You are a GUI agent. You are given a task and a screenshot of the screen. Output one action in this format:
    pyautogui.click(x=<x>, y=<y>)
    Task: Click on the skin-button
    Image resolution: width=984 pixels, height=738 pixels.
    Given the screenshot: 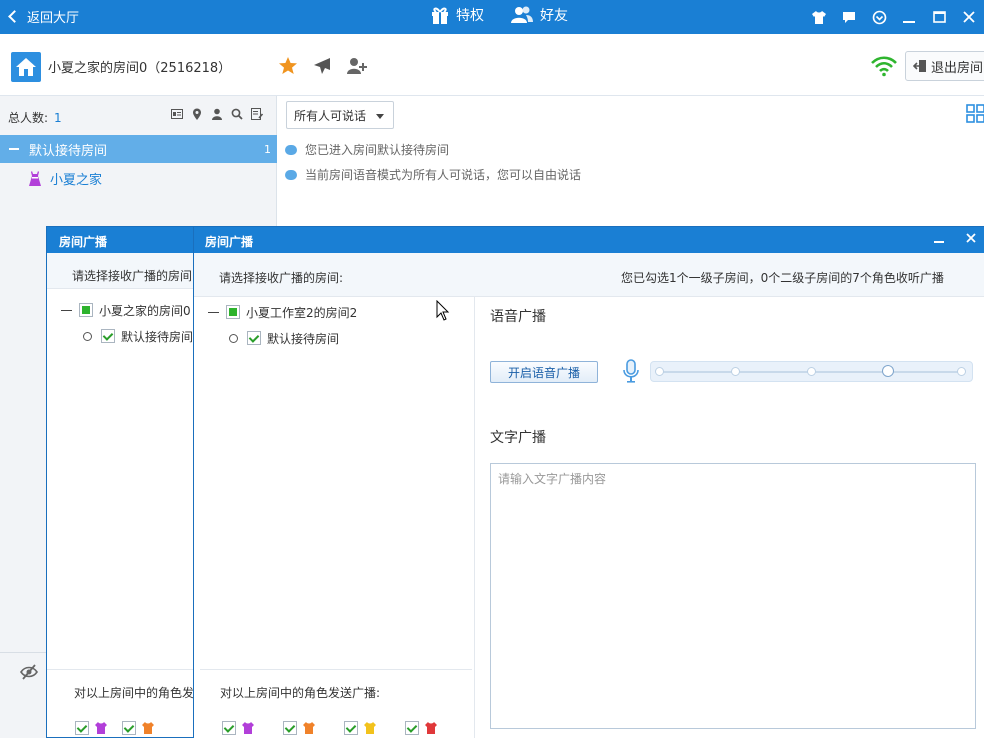 What is the action you would take?
    pyautogui.click(x=819, y=17)
    